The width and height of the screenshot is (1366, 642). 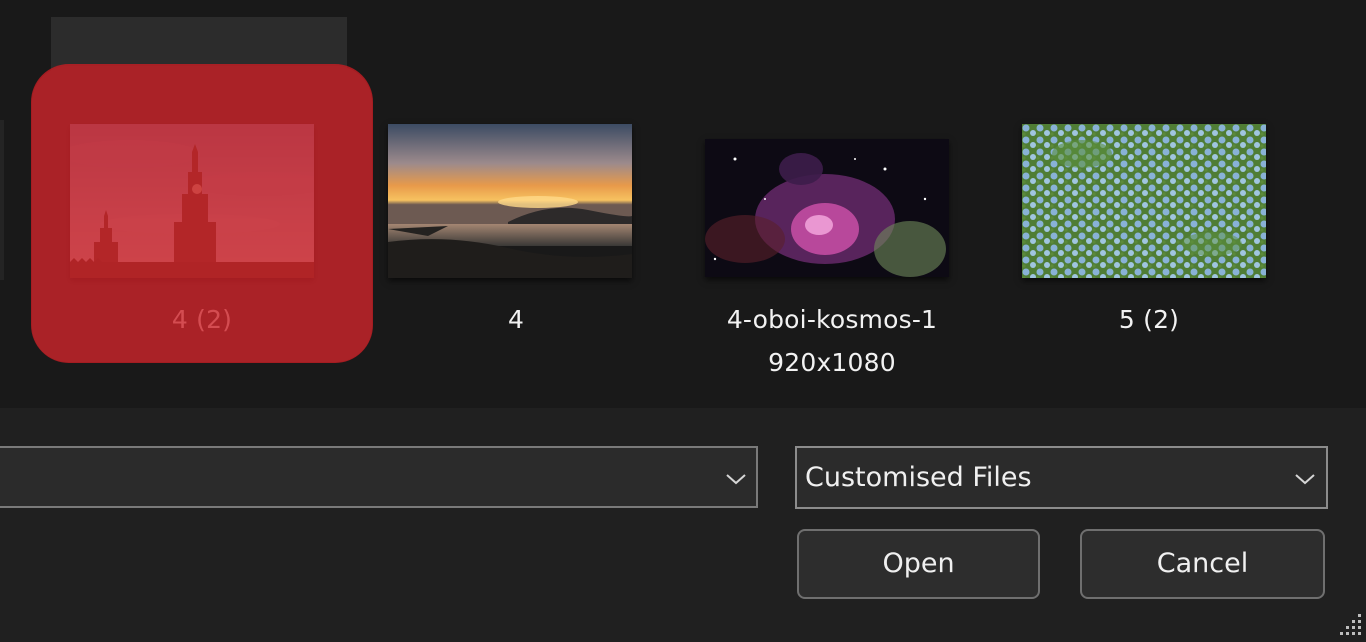 I want to click on resize-grip-icon, so click(x=1351, y=625).